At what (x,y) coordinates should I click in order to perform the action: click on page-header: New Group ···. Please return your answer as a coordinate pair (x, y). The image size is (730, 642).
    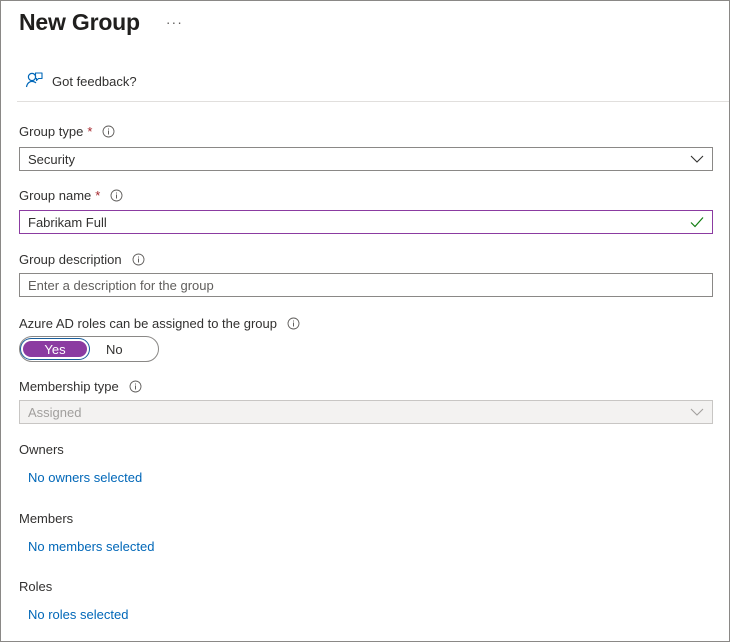
    Looking at the image, I should click on (101, 22).